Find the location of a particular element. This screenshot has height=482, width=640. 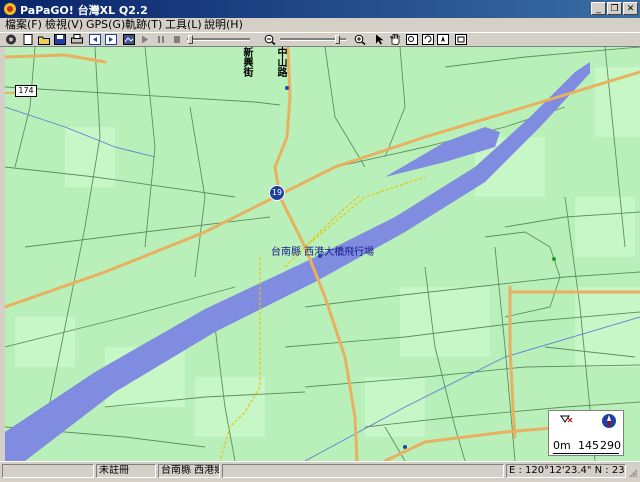

record-icon is located at coordinates (129, 39).